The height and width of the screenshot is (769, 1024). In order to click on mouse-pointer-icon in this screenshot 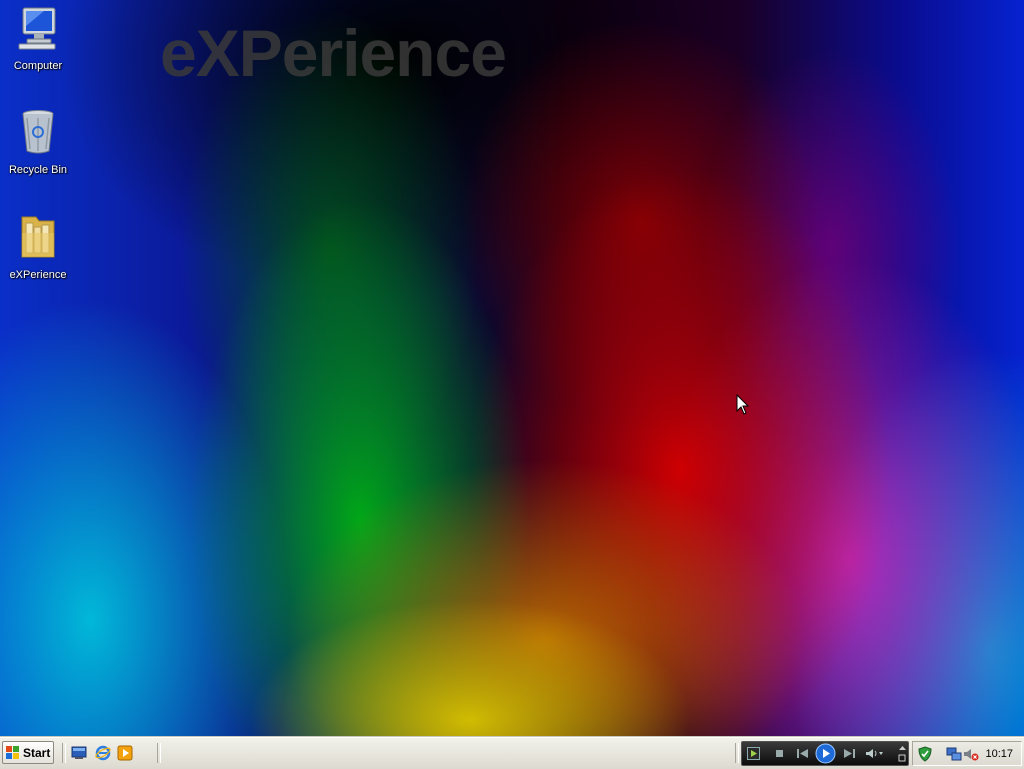, I will do `click(743, 404)`.